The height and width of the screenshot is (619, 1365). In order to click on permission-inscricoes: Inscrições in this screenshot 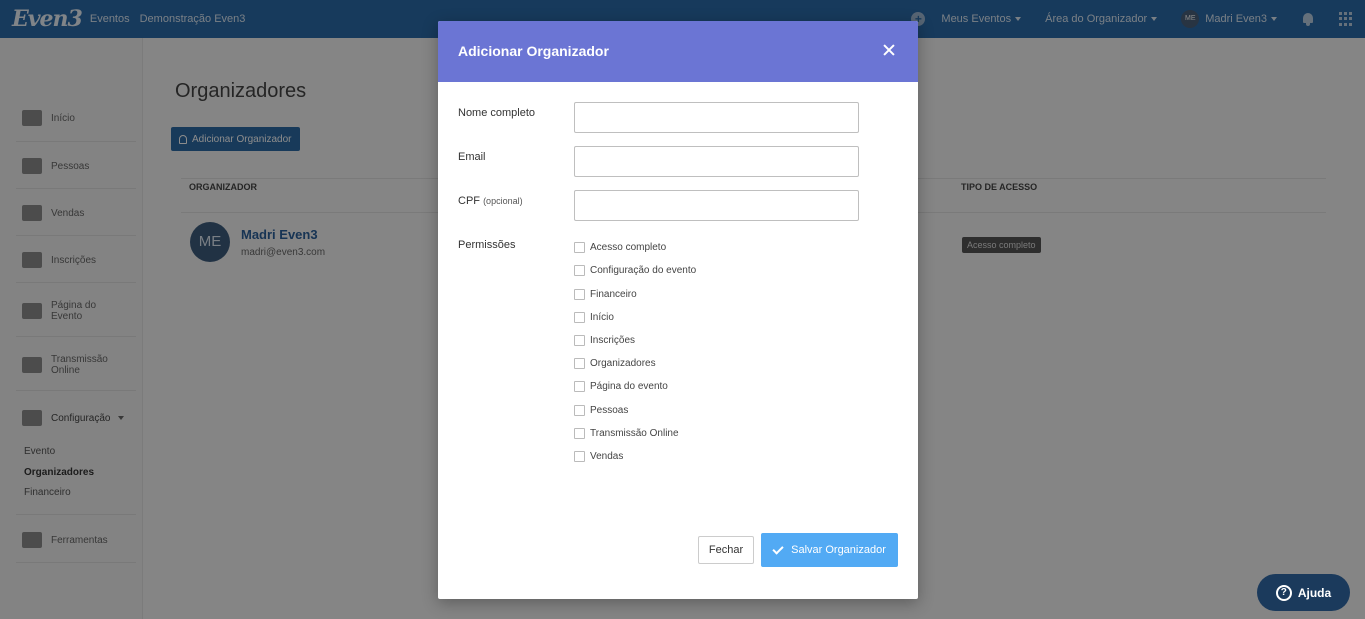, I will do `click(604, 340)`.